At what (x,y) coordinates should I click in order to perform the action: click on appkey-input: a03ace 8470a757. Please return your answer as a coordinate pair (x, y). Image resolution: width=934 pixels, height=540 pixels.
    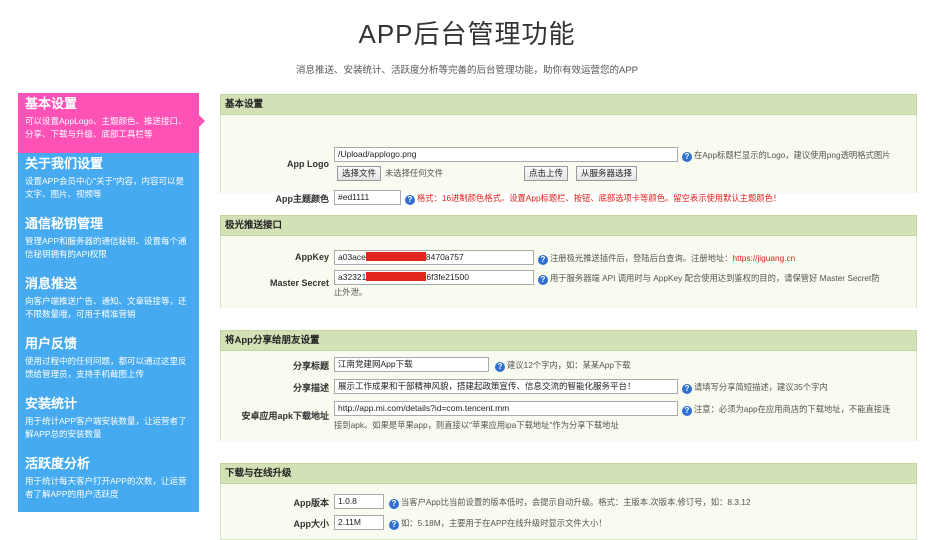
    Looking at the image, I should click on (434, 257).